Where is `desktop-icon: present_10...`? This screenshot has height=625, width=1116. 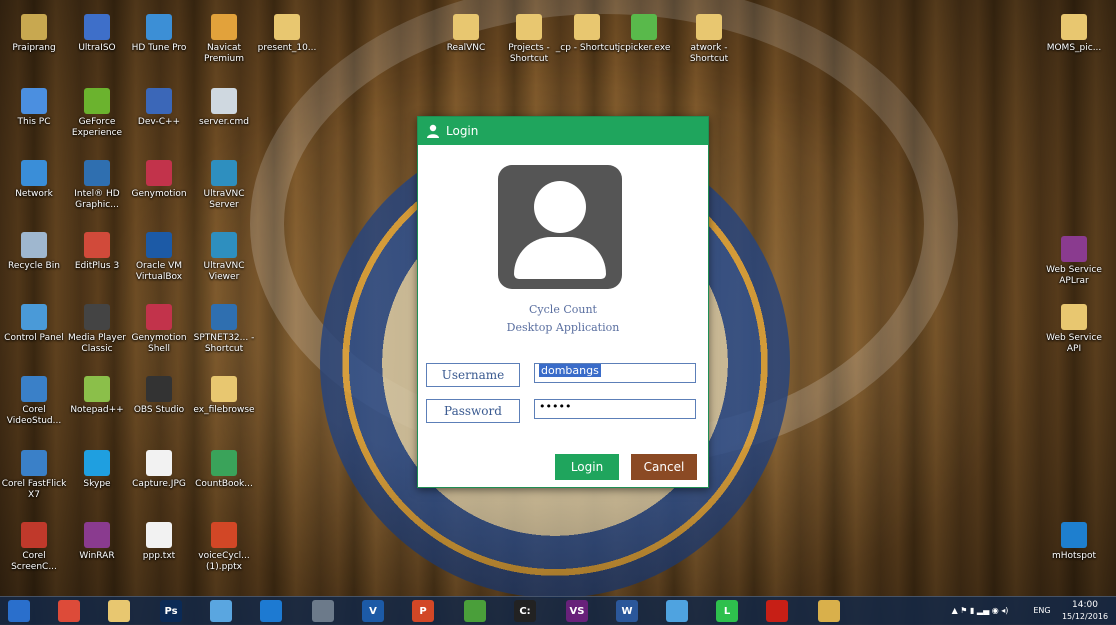 desktop-icon: present_10... is located at coordinates (287, 34).